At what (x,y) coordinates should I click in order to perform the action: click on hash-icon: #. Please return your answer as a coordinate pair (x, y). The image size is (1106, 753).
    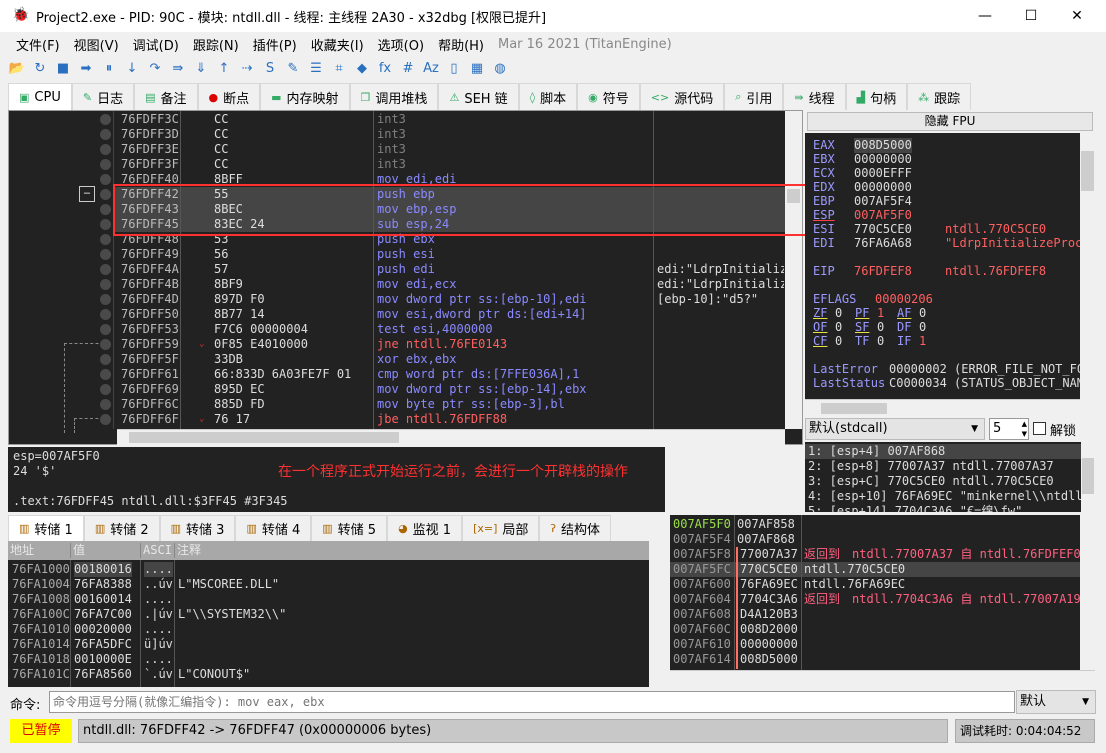
    Looking at the image, I should click on (408, 69).